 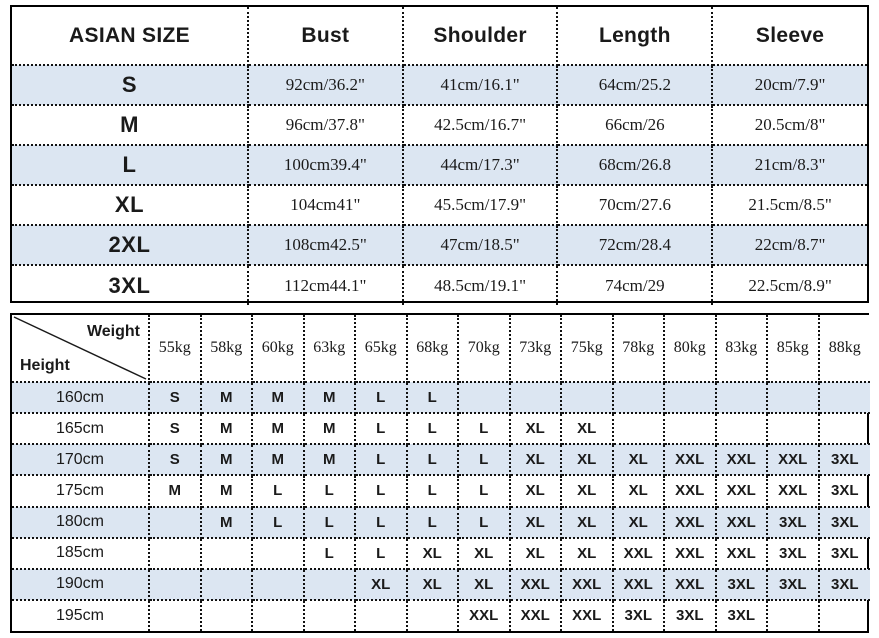 I want to click on weight-column-header: 83kg, so click(x=741, y=349).